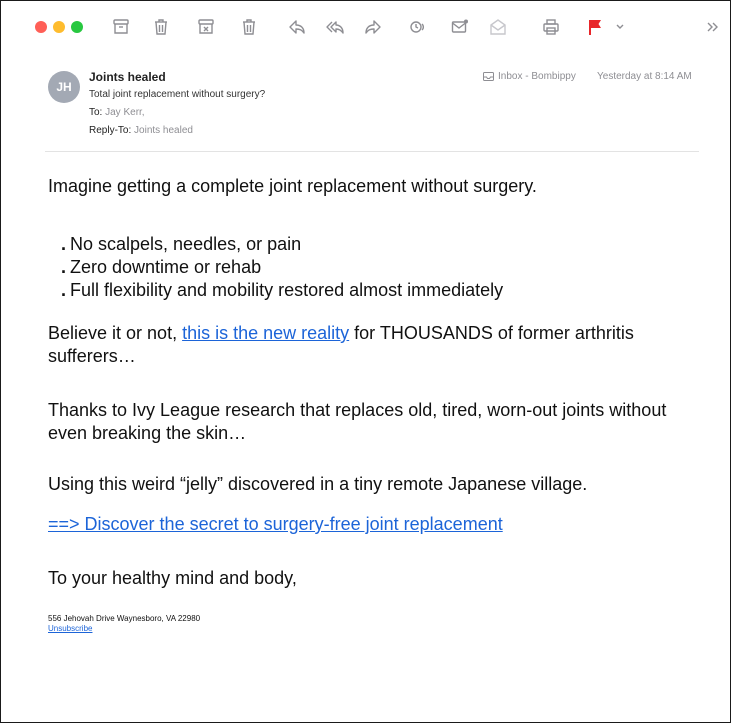 The height and width of the screenshot is (723, 731). Describe the element at coordinates (498, 27) in the screenshot. I see `read-icon` at that location.